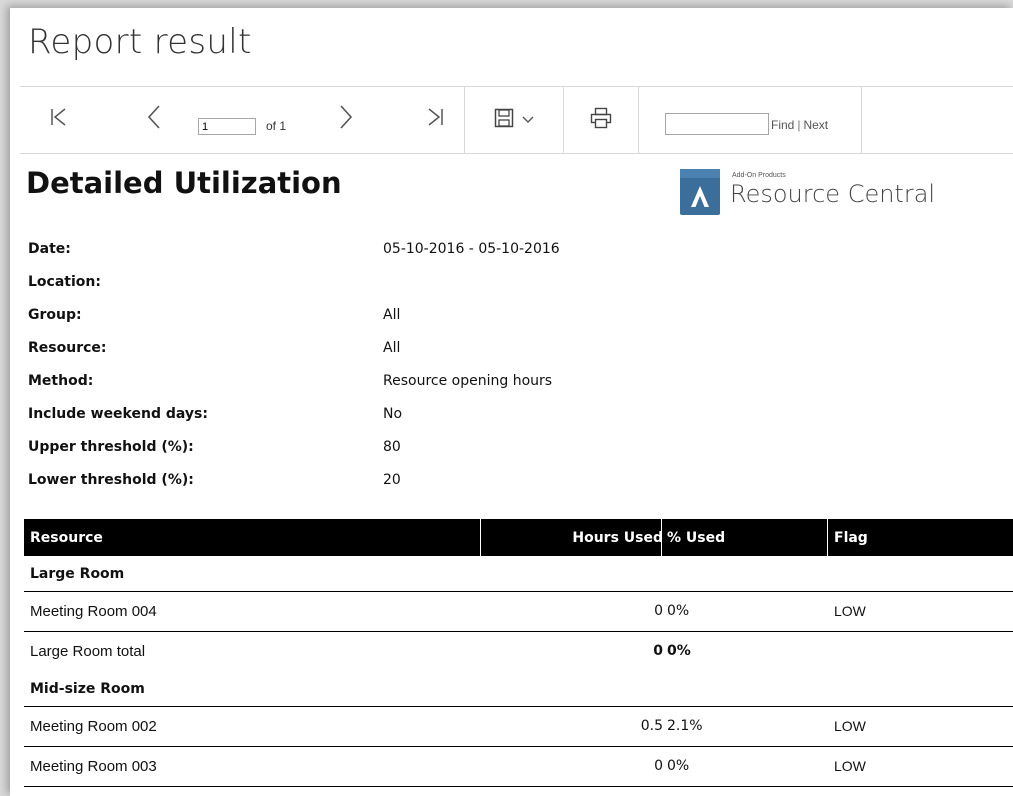 The height and width of the screenshot is (796, 1013). What do you see at coordinates (393, 414) in the screenshot?
I see `param-value: No` at bounding box center [393, 414].